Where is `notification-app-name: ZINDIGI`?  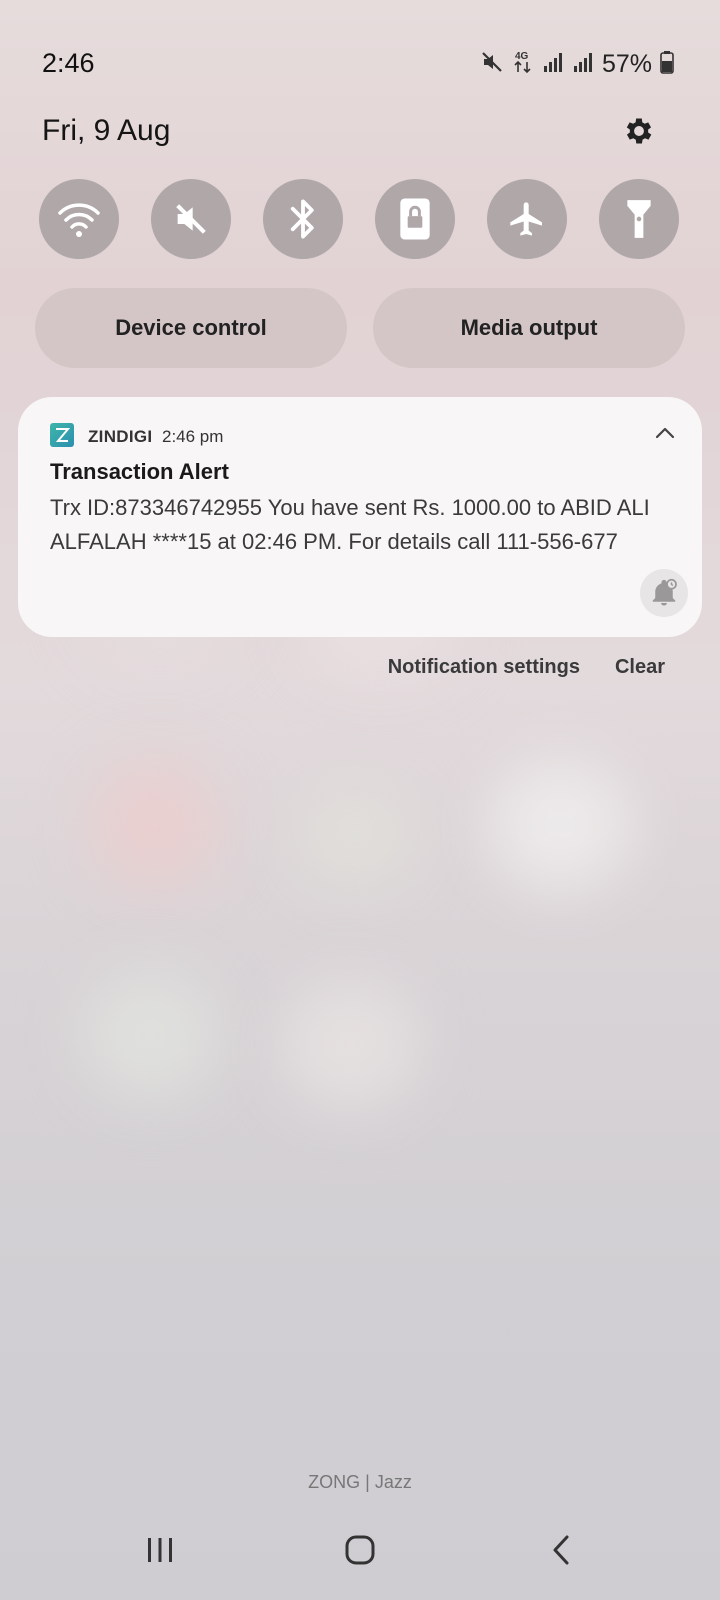
notification-app-name: ZINDIGI is located at coordinates (120, 436).